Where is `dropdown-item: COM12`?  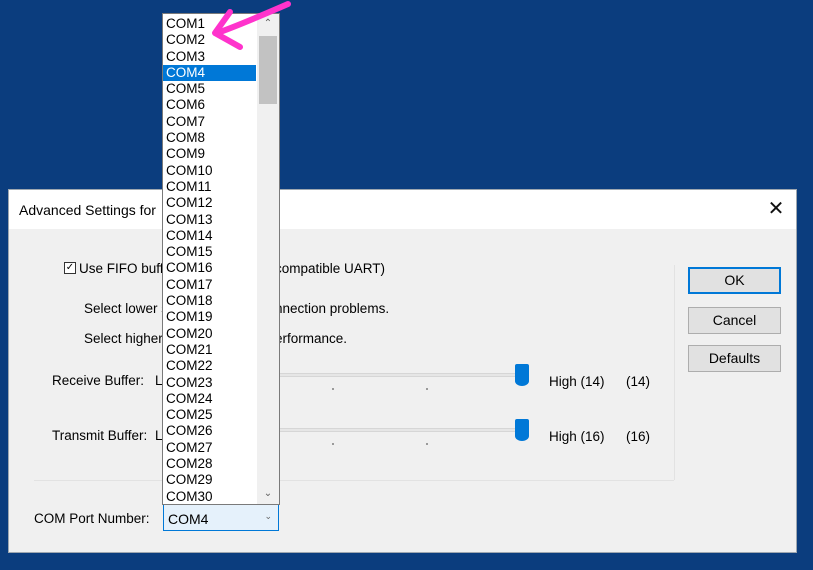 dropdown-item: COM12 is located at coordinates (209, 203).